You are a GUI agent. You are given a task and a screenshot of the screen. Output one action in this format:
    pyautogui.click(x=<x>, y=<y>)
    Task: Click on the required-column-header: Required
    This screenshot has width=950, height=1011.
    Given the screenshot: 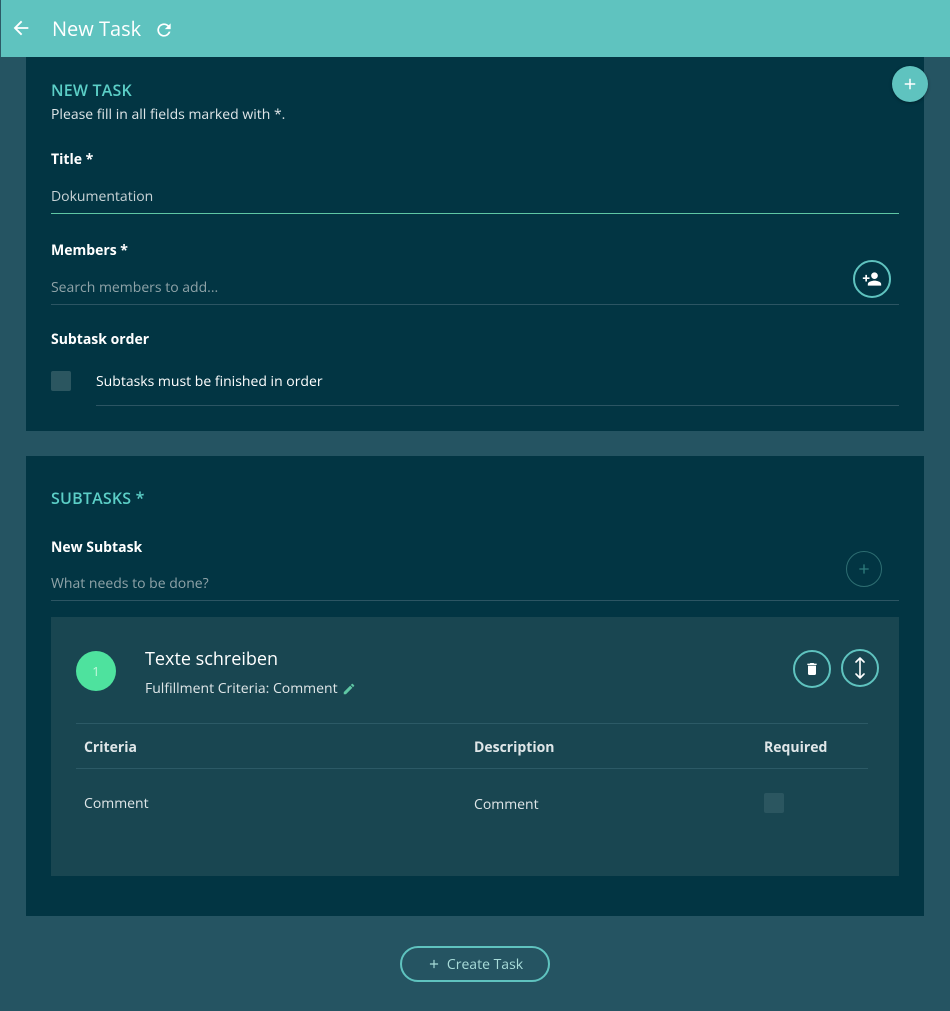 What is the action you would take?
    pyautogui.click(x=796, y=747)
    